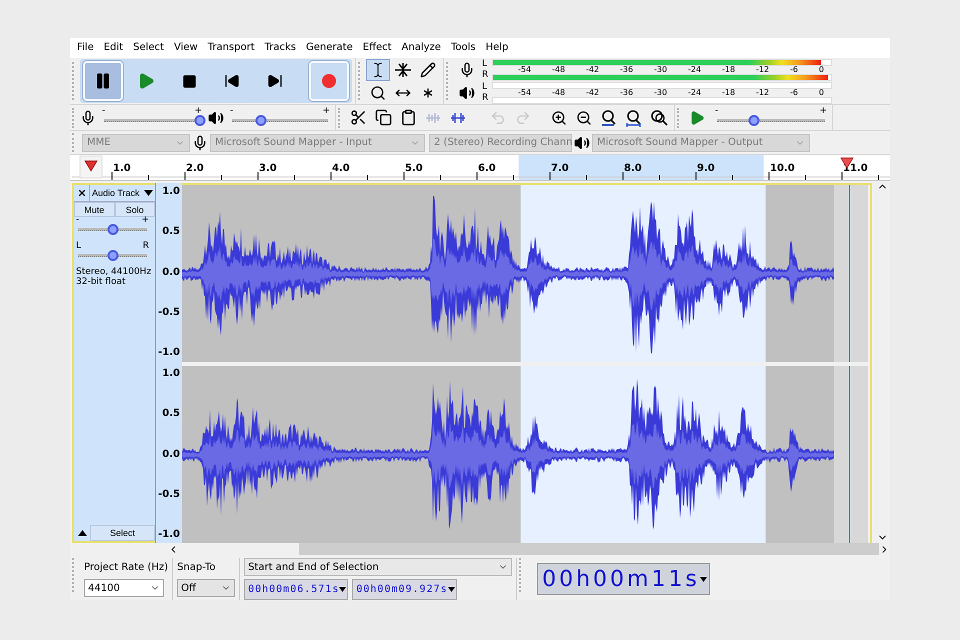 The image size is (960, 640). Describe the element at coordinates (408, 117) in the screenshot. I see `clipboard-icon` at that location.